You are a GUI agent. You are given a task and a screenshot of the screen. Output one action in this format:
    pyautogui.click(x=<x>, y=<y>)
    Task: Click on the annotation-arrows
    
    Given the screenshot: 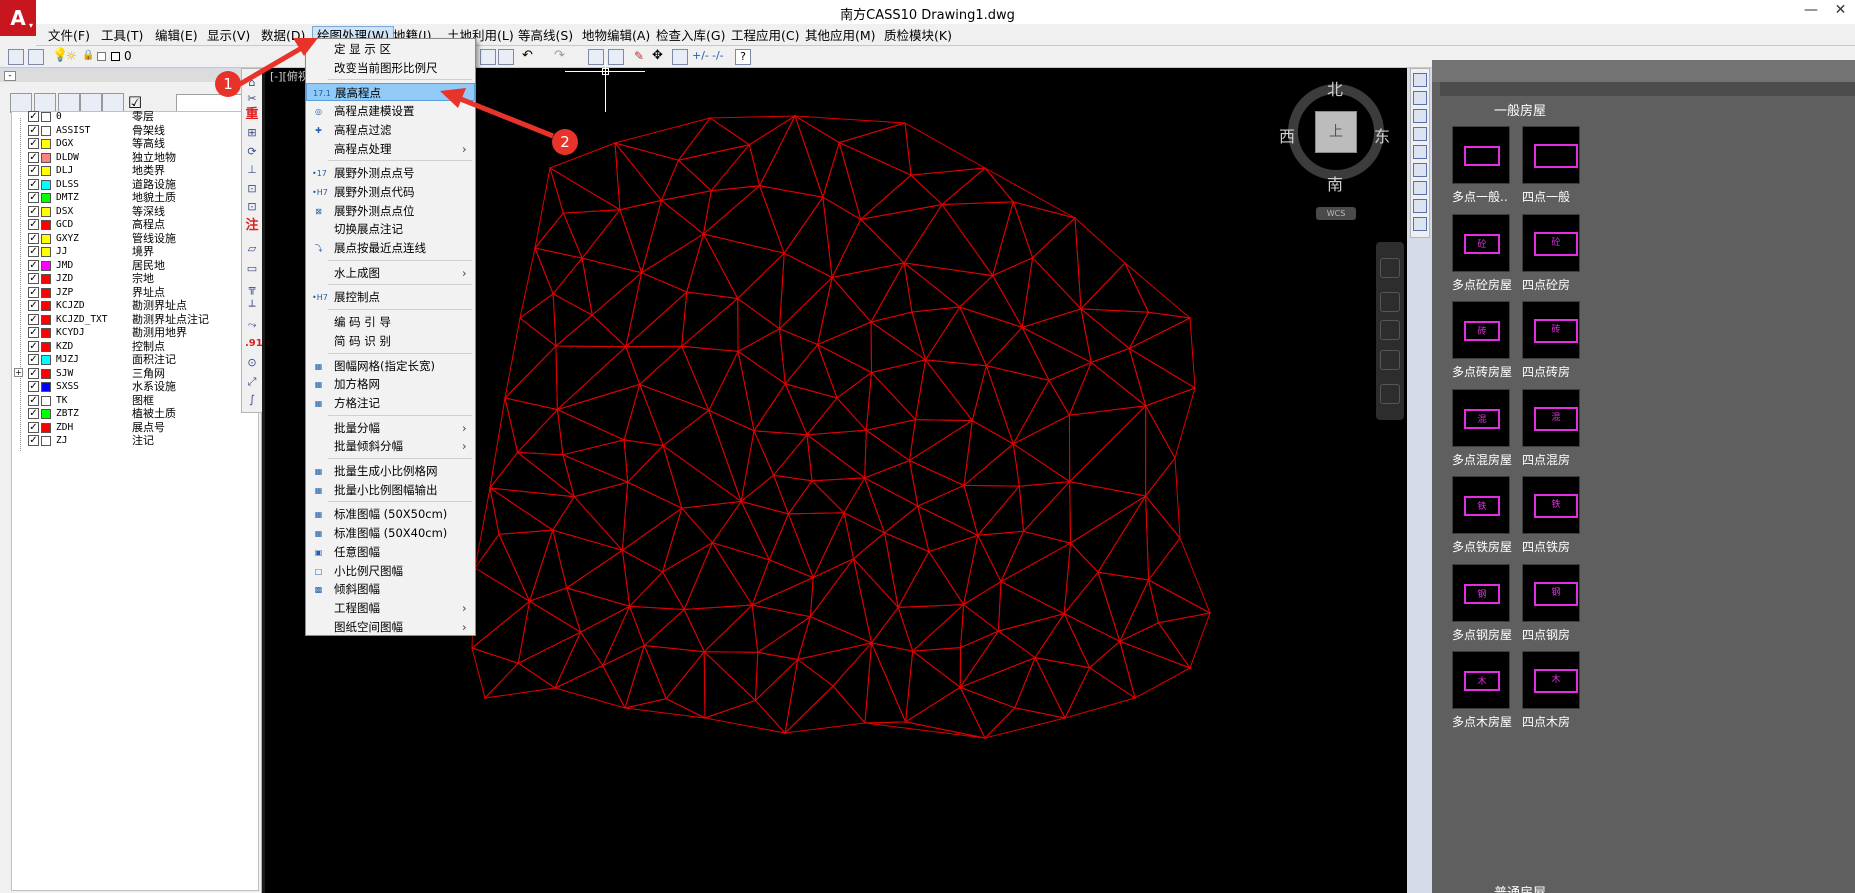 What is the action you would take?
    pyautogui.click(x=396, y=88)
    